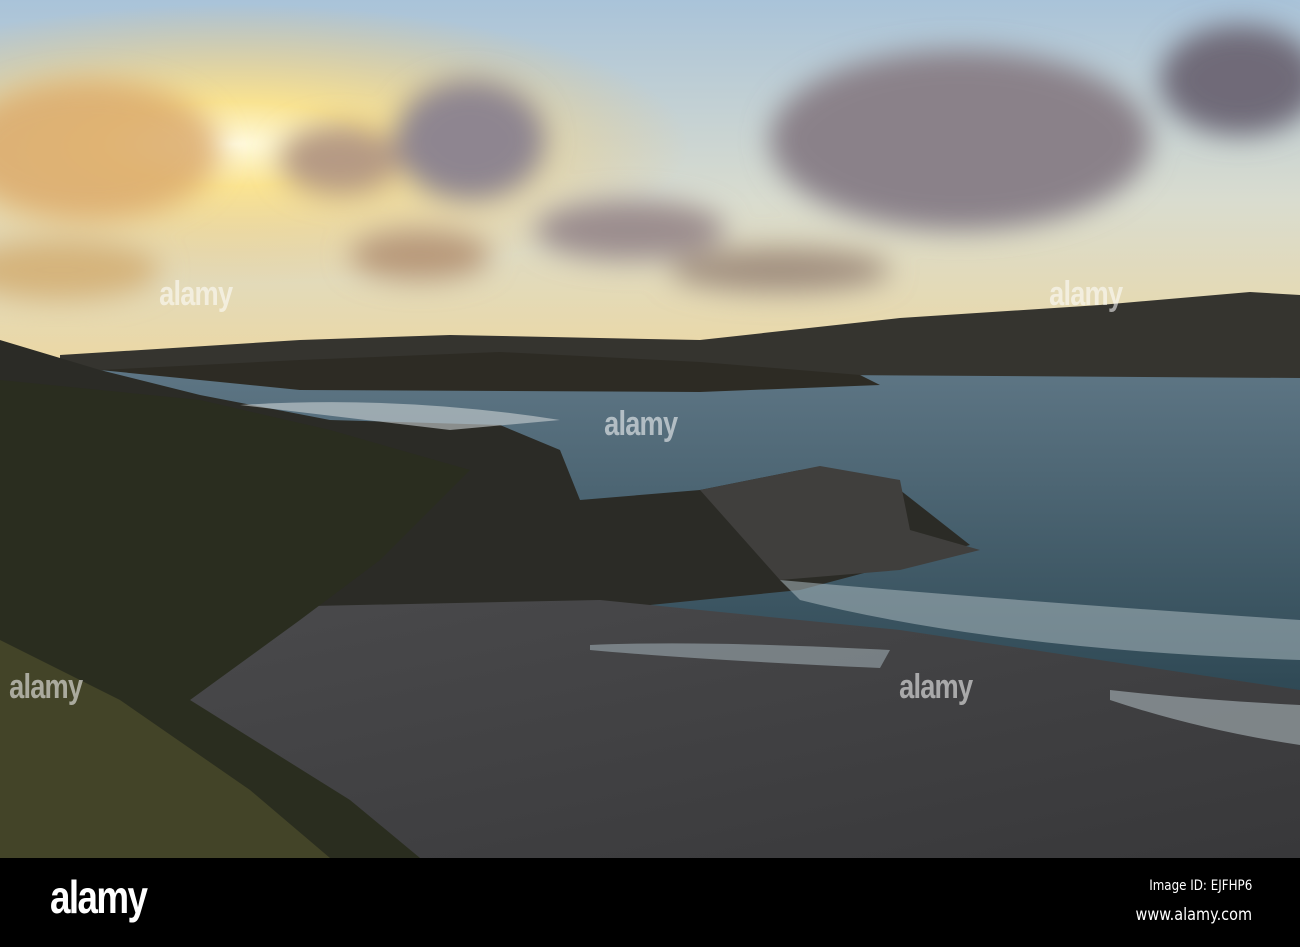 This screenshot has height=947, width=1300. What do you see at coordinates (650, 902) in the screenshot?
I see `footer-bar: alamy Image ID: EJFHP6 www.alamy.com` at bounding box center [650, 902].